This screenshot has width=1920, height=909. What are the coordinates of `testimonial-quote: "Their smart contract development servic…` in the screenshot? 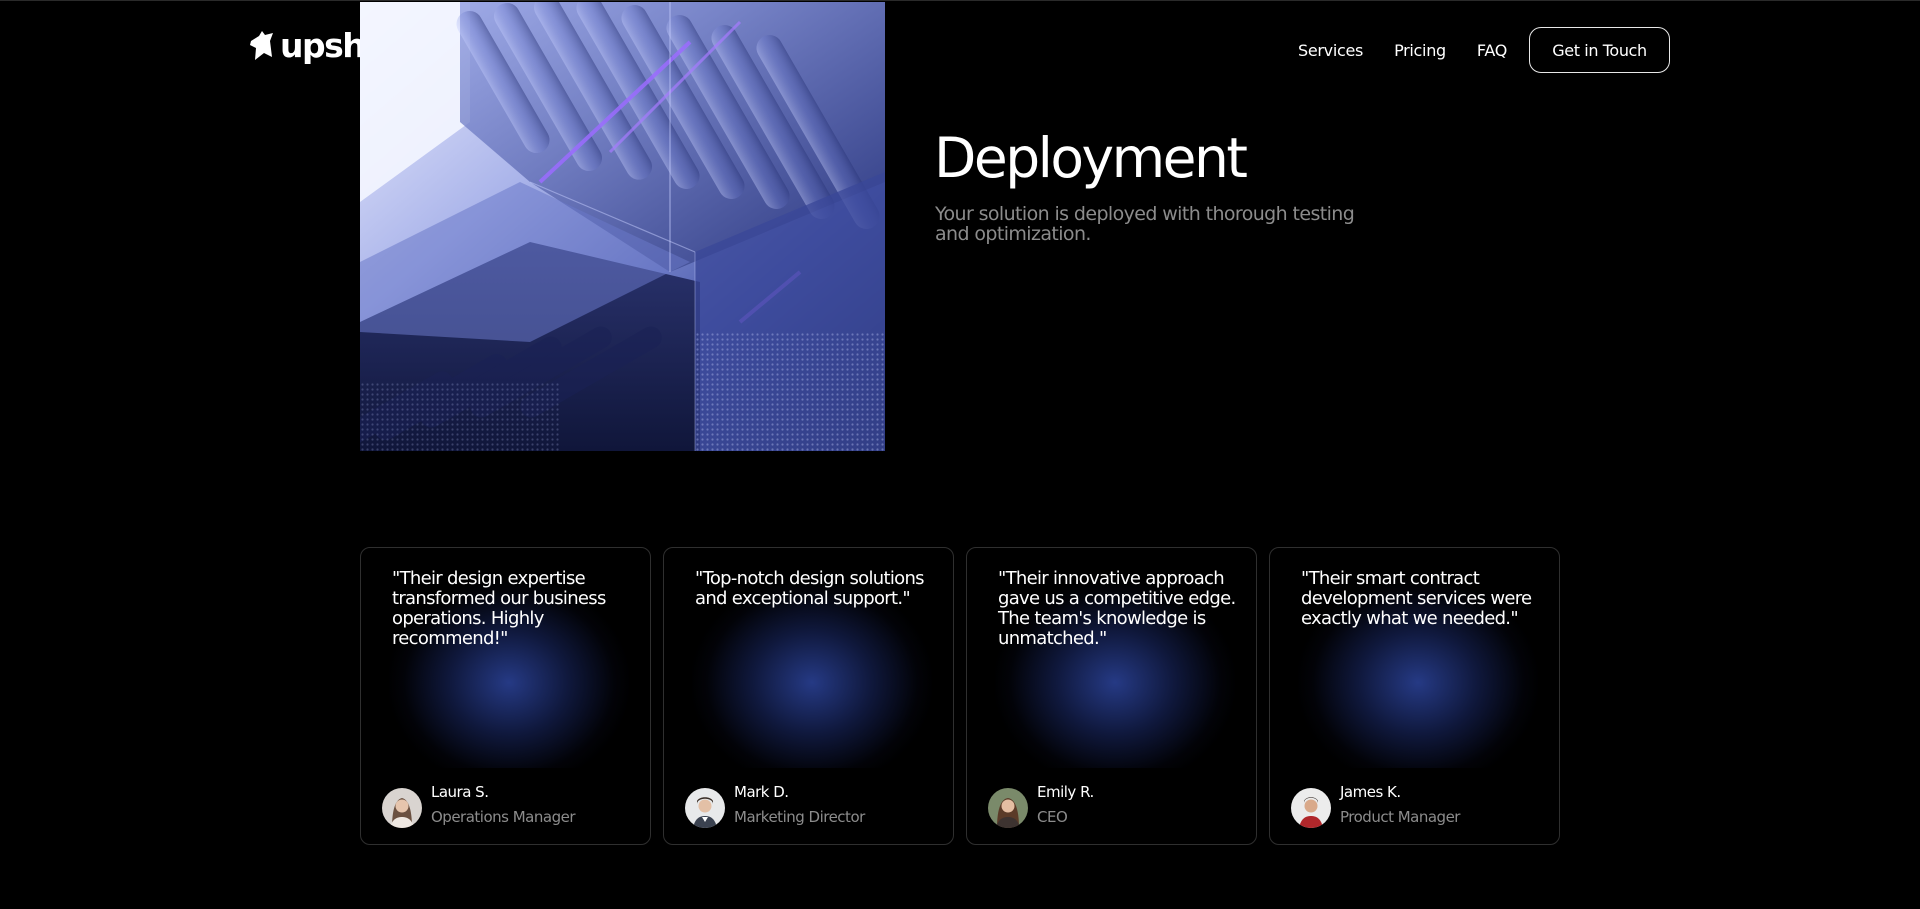 It's located at (1416, 598).